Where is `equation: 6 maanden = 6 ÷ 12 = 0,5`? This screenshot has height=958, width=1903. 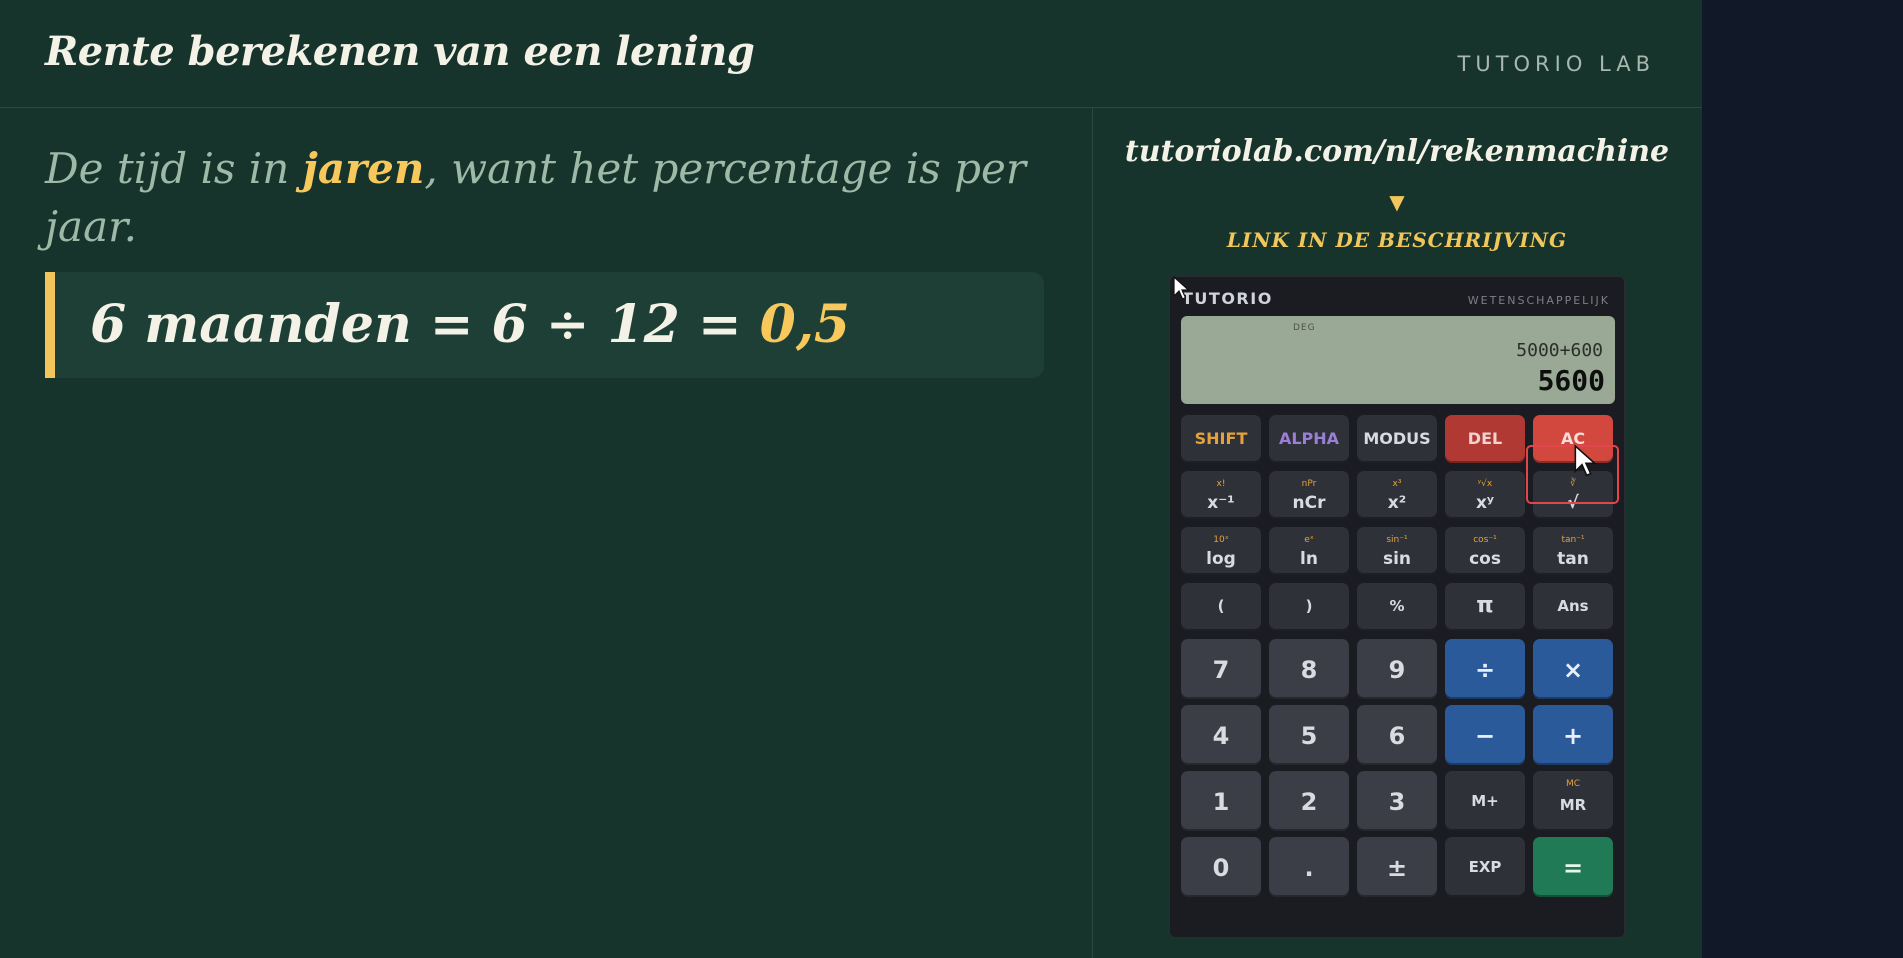 equation: 6 maanden = 6 ÷ 12 = 0,5 is located at coordinates (470, 324).